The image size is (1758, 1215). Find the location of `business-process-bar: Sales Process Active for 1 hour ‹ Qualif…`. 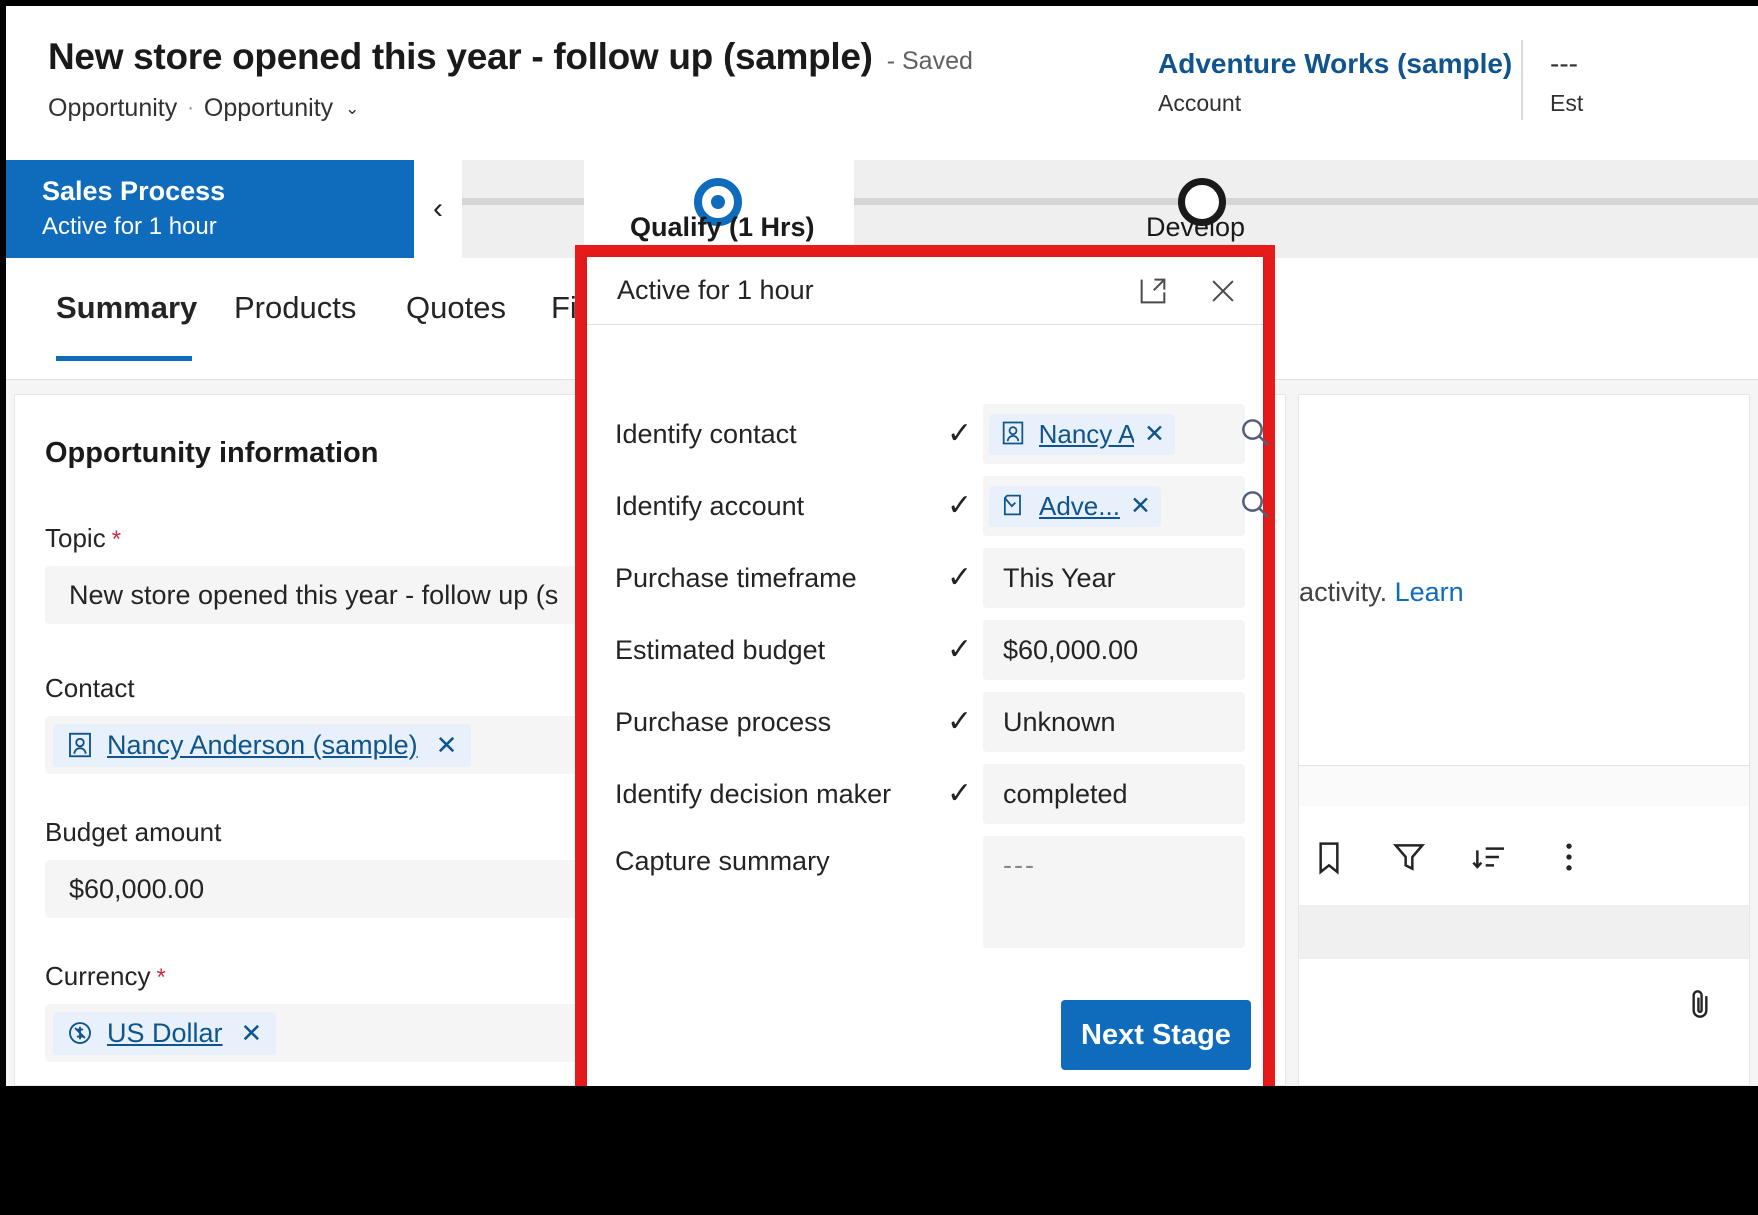

business-process-bar: Sales Process Active for 1 hour ‹ Qualif… is located at coordinates (882, 209).